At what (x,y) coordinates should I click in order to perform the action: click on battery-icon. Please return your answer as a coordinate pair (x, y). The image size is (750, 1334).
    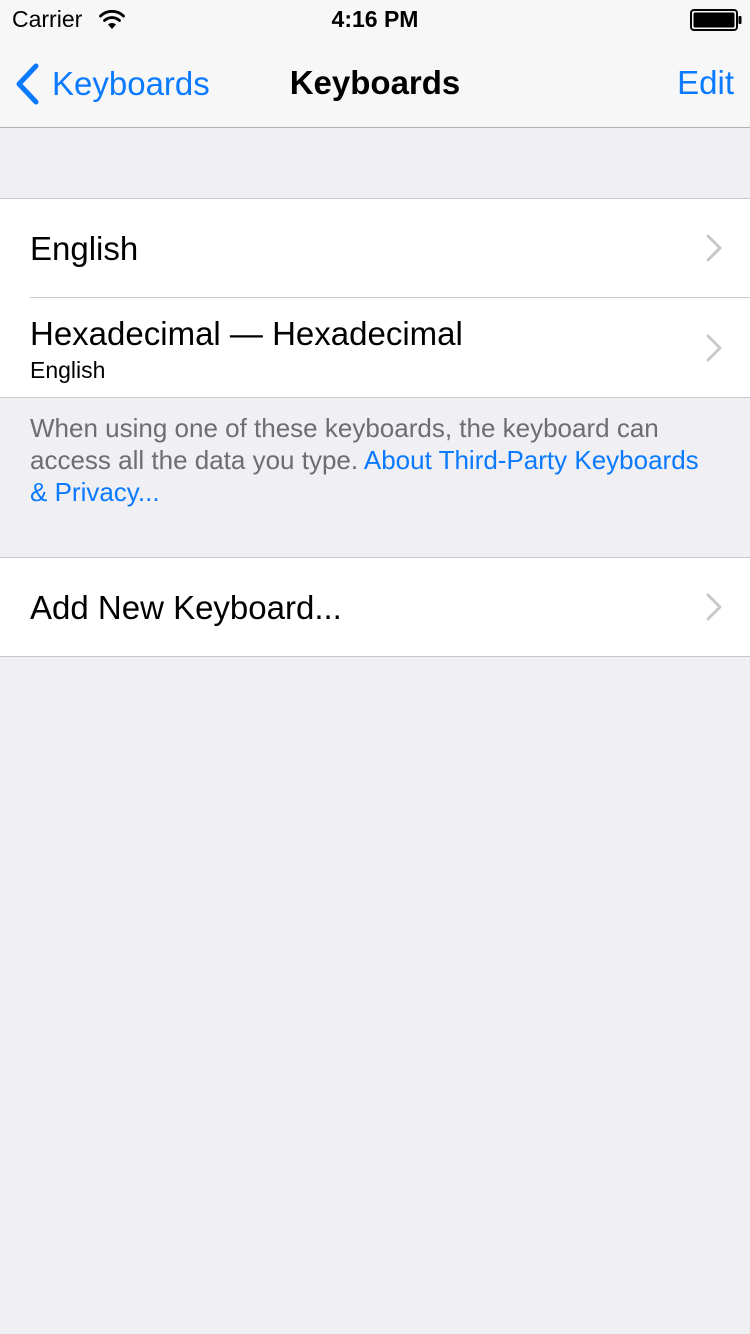
    Looking at the image, I should click on (716, 20).